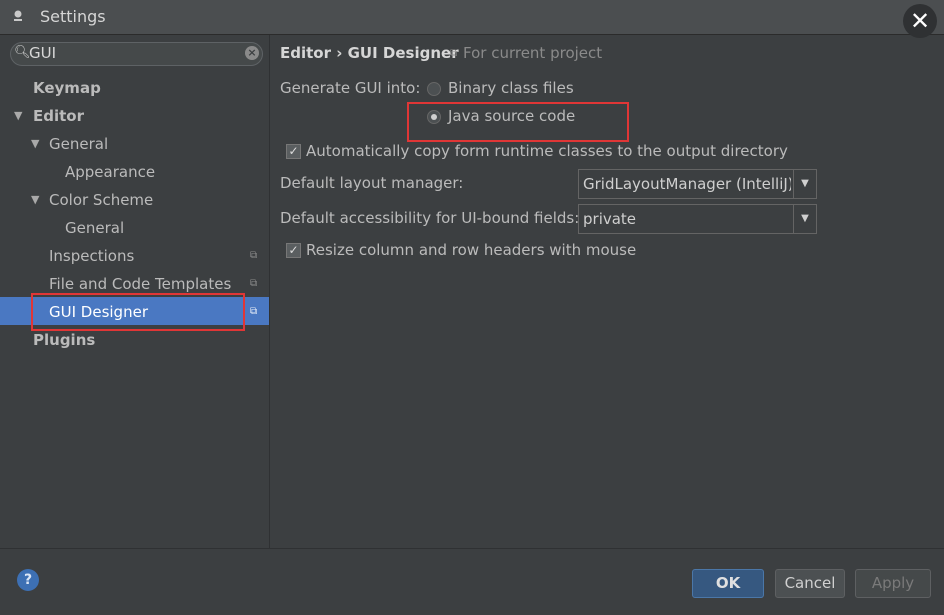 This screenshot has height=615, width=944. What do you see at coordinates (110, 172) in the screenshot?
I see `tree-item-appearance: Appearance` at bounding box center [110, 172].